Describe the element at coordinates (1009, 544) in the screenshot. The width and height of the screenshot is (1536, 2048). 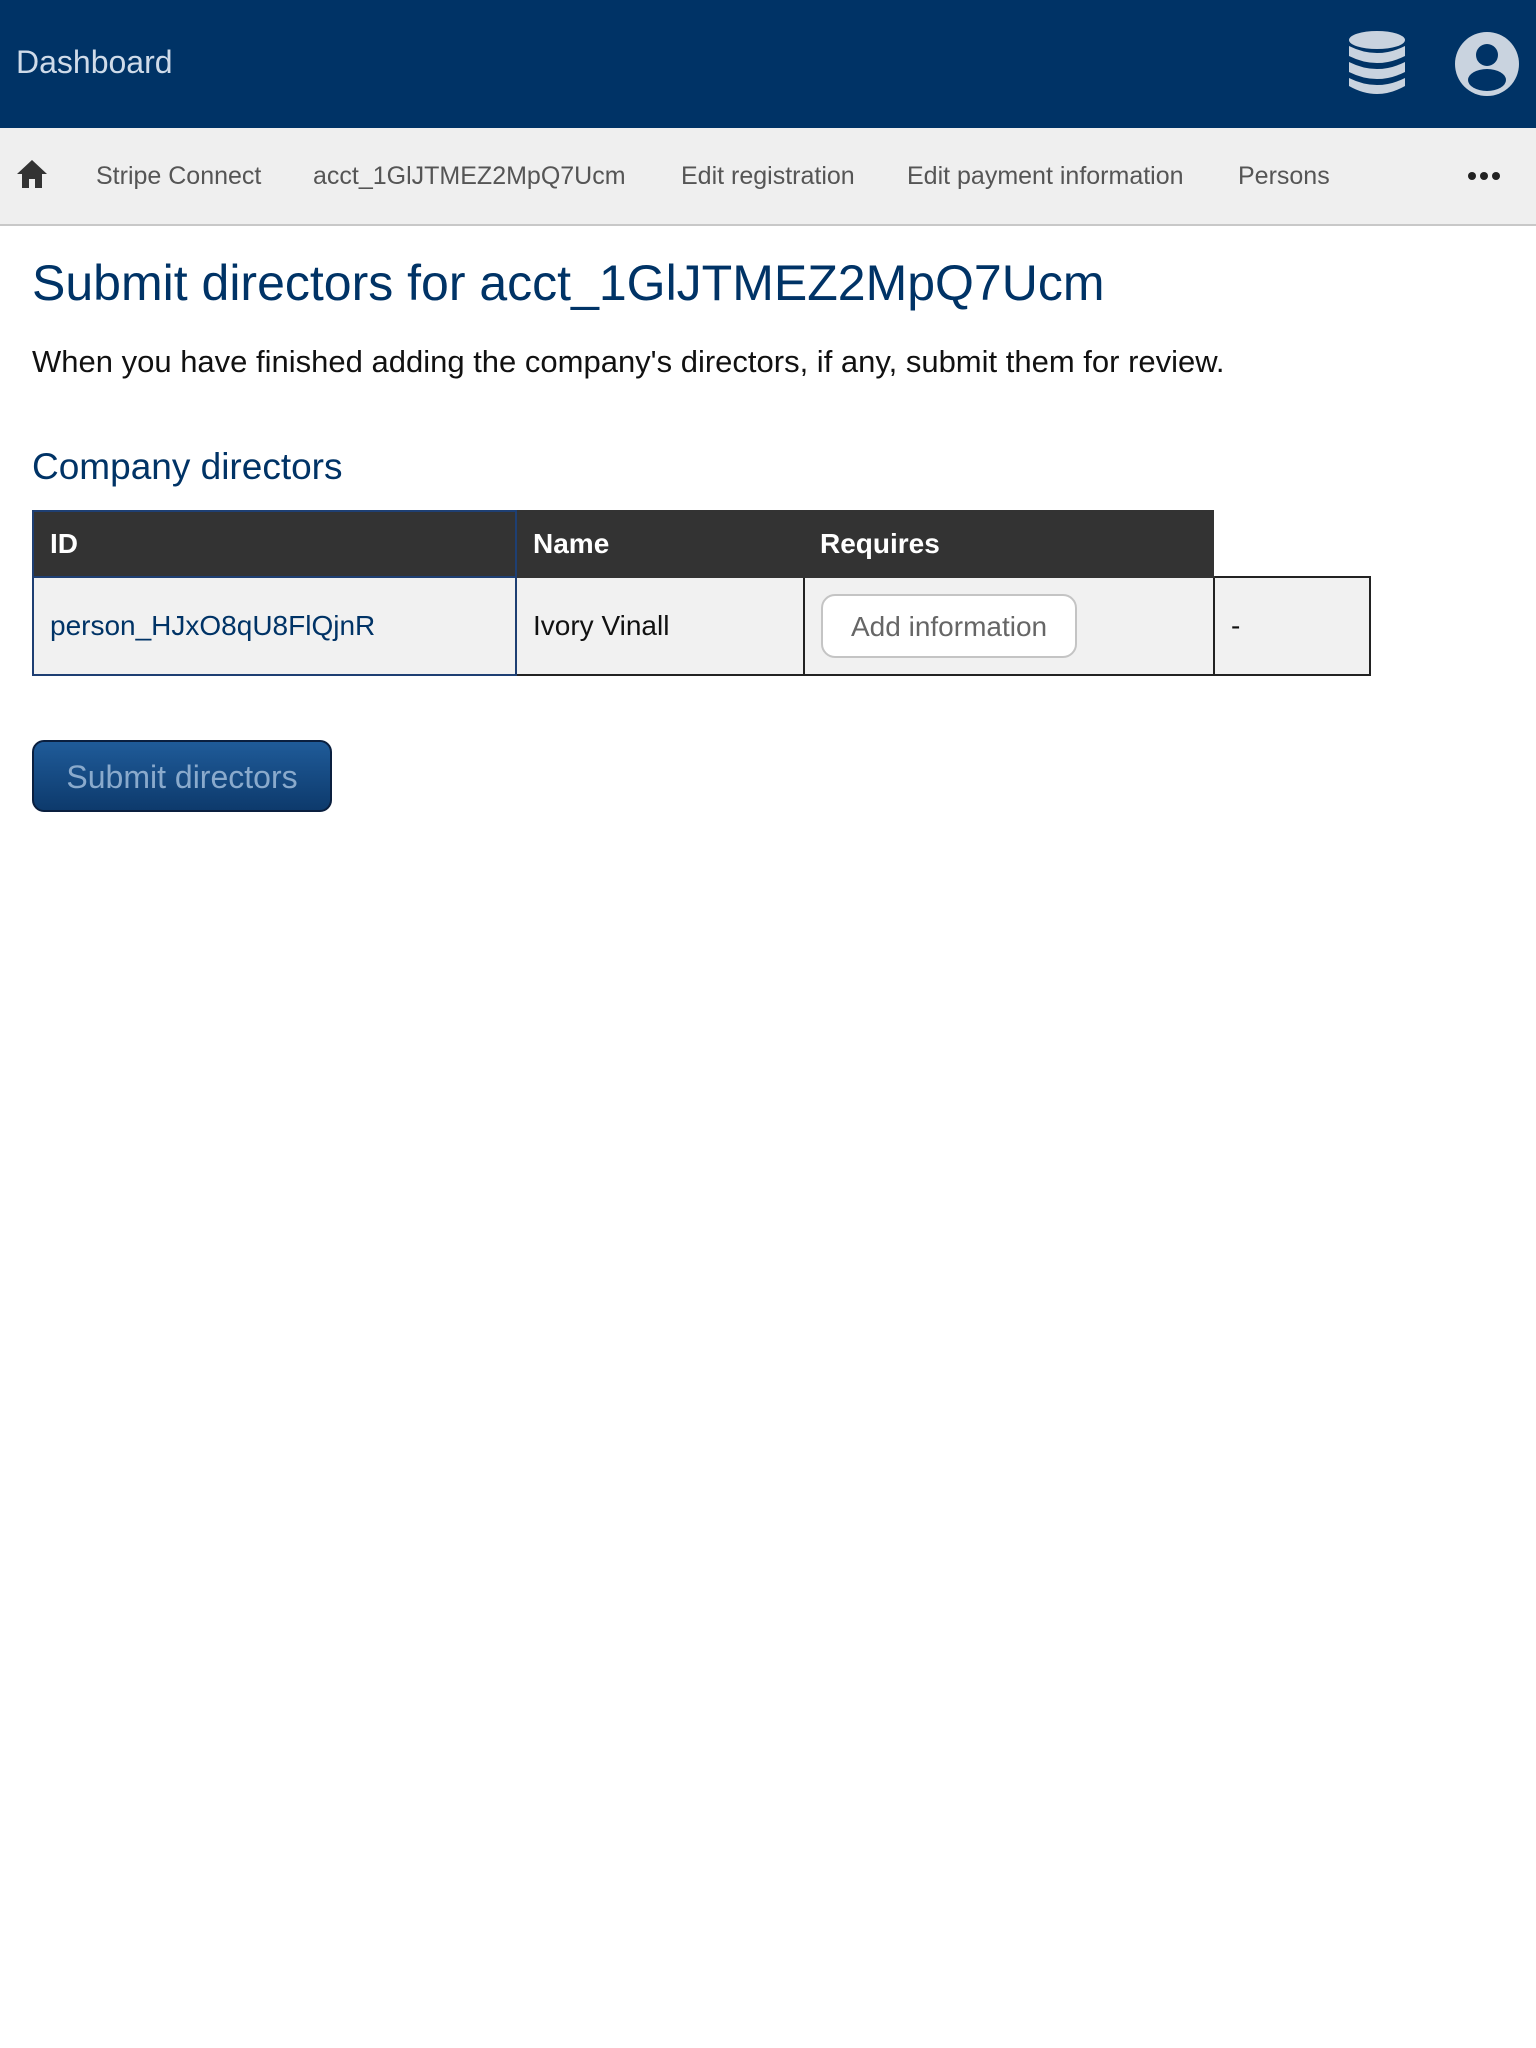
I see `column-header-requires: Requires` at that location.